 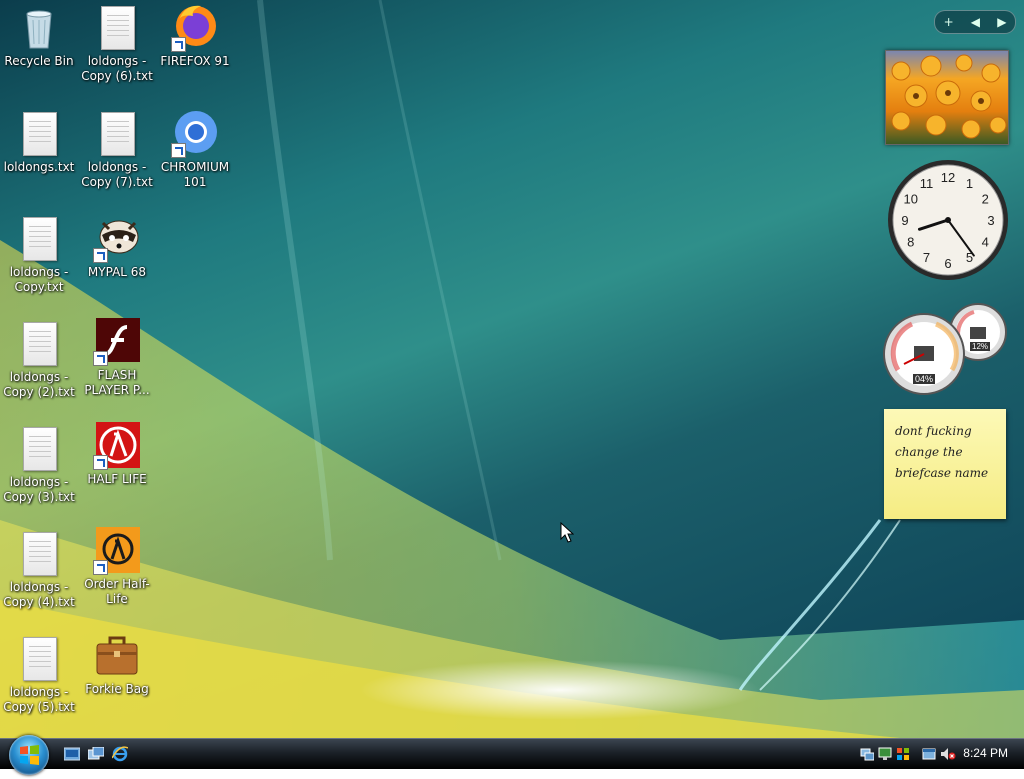 What do you see at coordinates (117, 174) in the screenshot?
I see `icon-label: loldongs - Copy (7).txt` at bounding box center [117, 174].